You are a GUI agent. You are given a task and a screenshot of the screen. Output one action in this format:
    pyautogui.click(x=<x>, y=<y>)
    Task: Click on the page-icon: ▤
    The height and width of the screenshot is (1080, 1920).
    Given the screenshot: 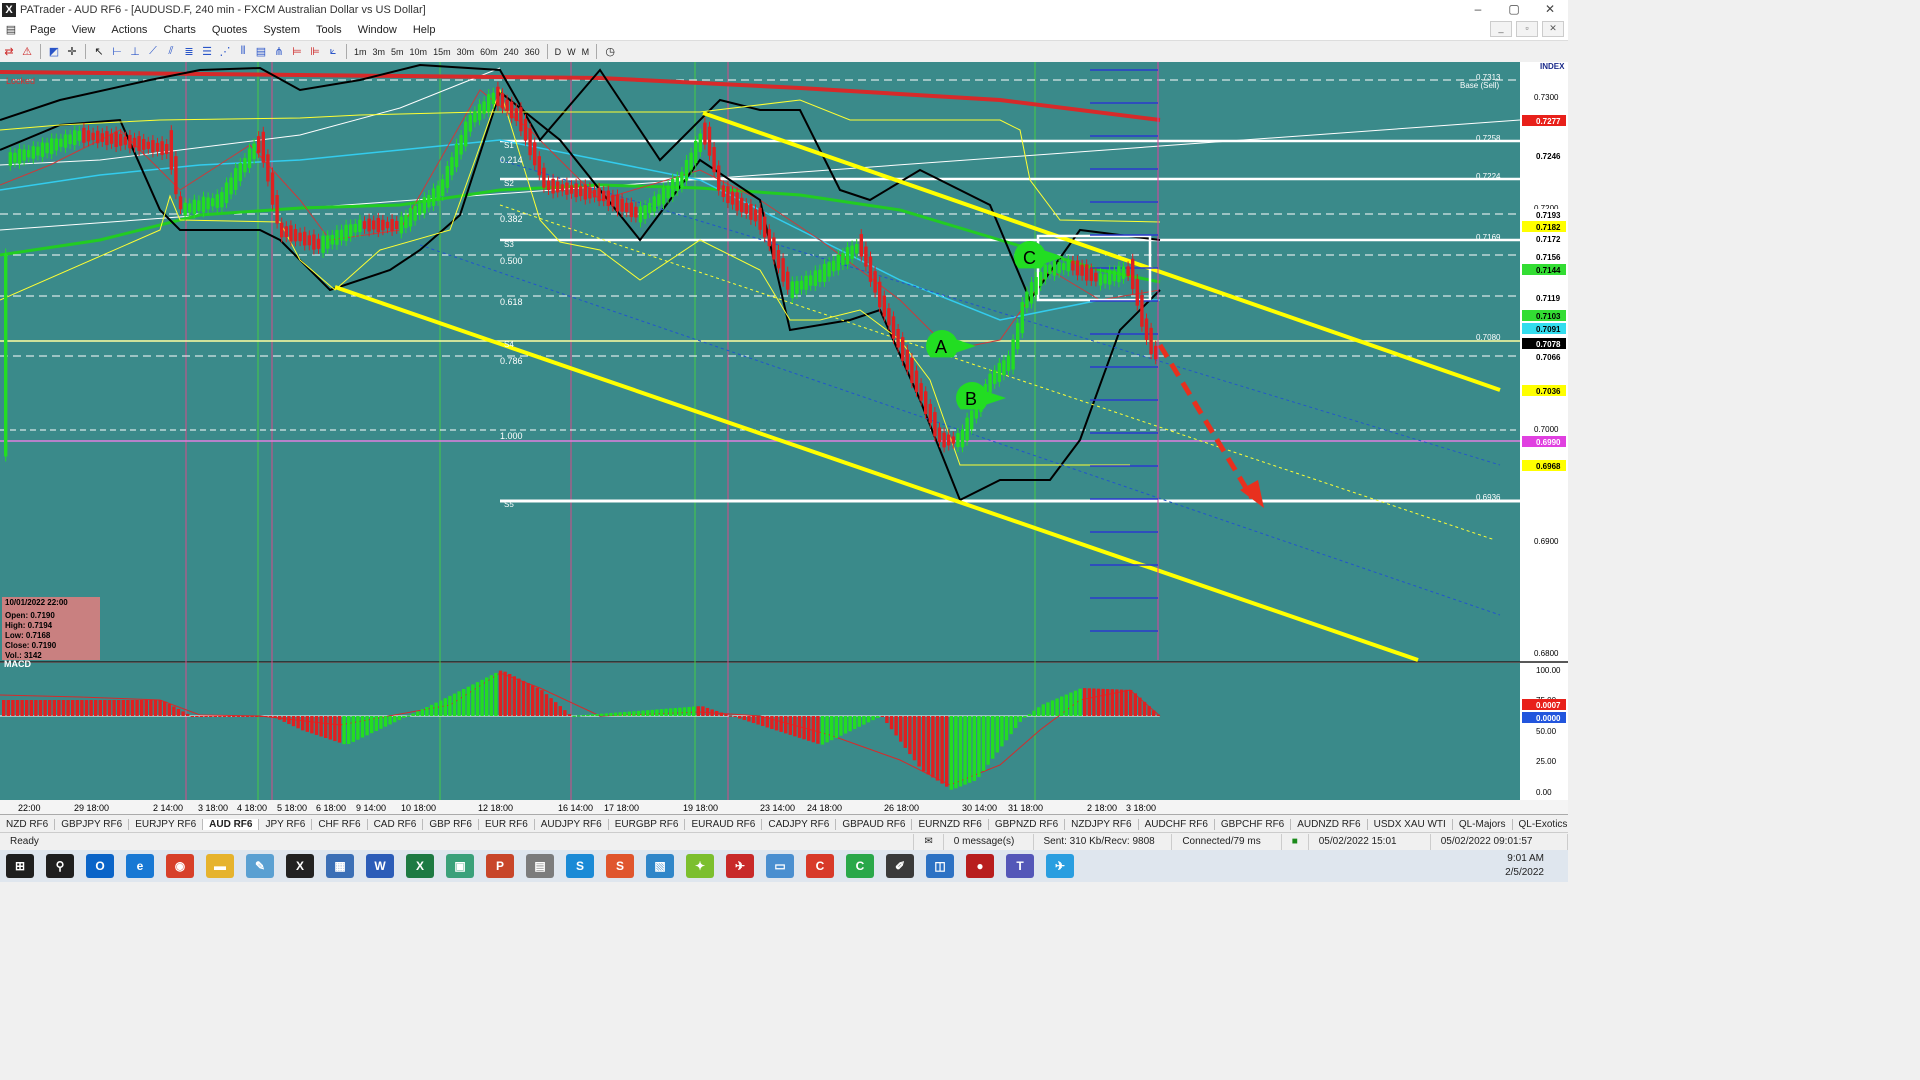 What is the action you would take?
    pyautogui.click(x=11, y=29)
    